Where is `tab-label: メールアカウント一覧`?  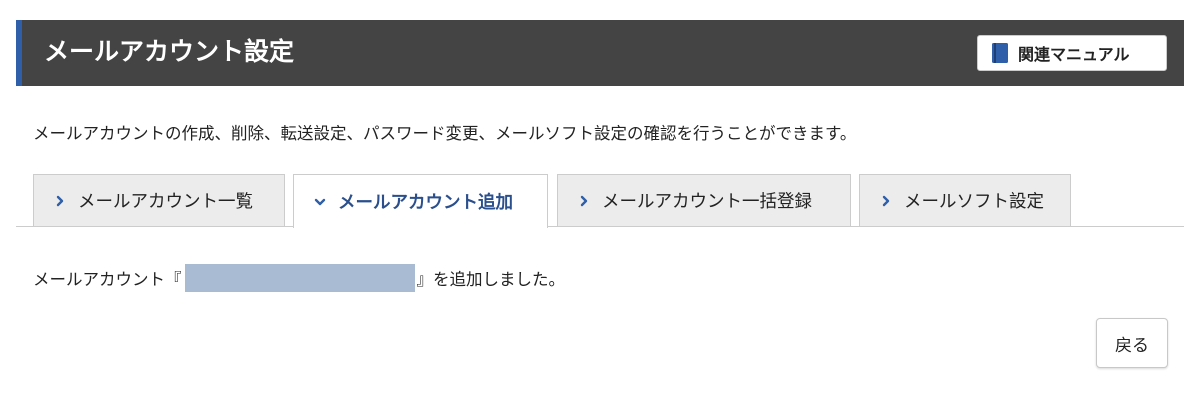
tab-label: メールアカウント一覧 is located at coordinates (165, 202).